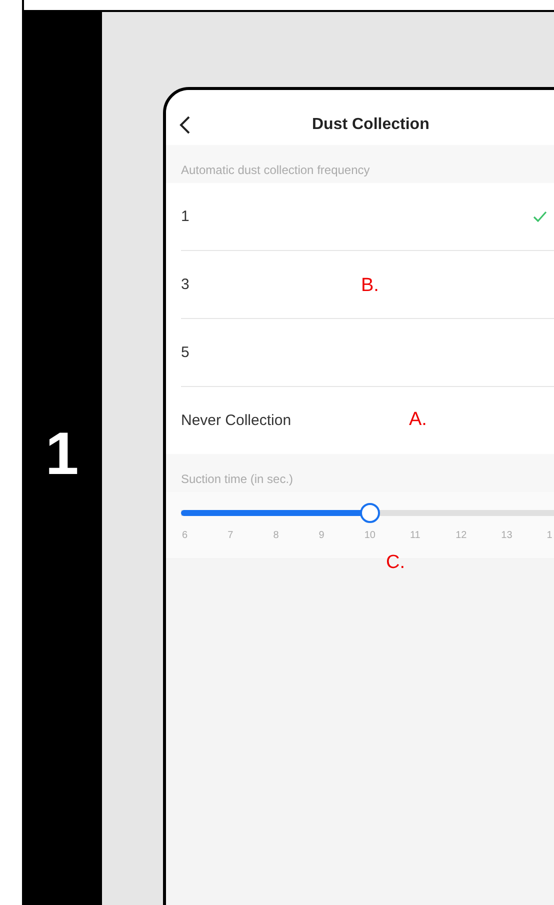  I want to click on tick-label: 8, so click(276, 535).